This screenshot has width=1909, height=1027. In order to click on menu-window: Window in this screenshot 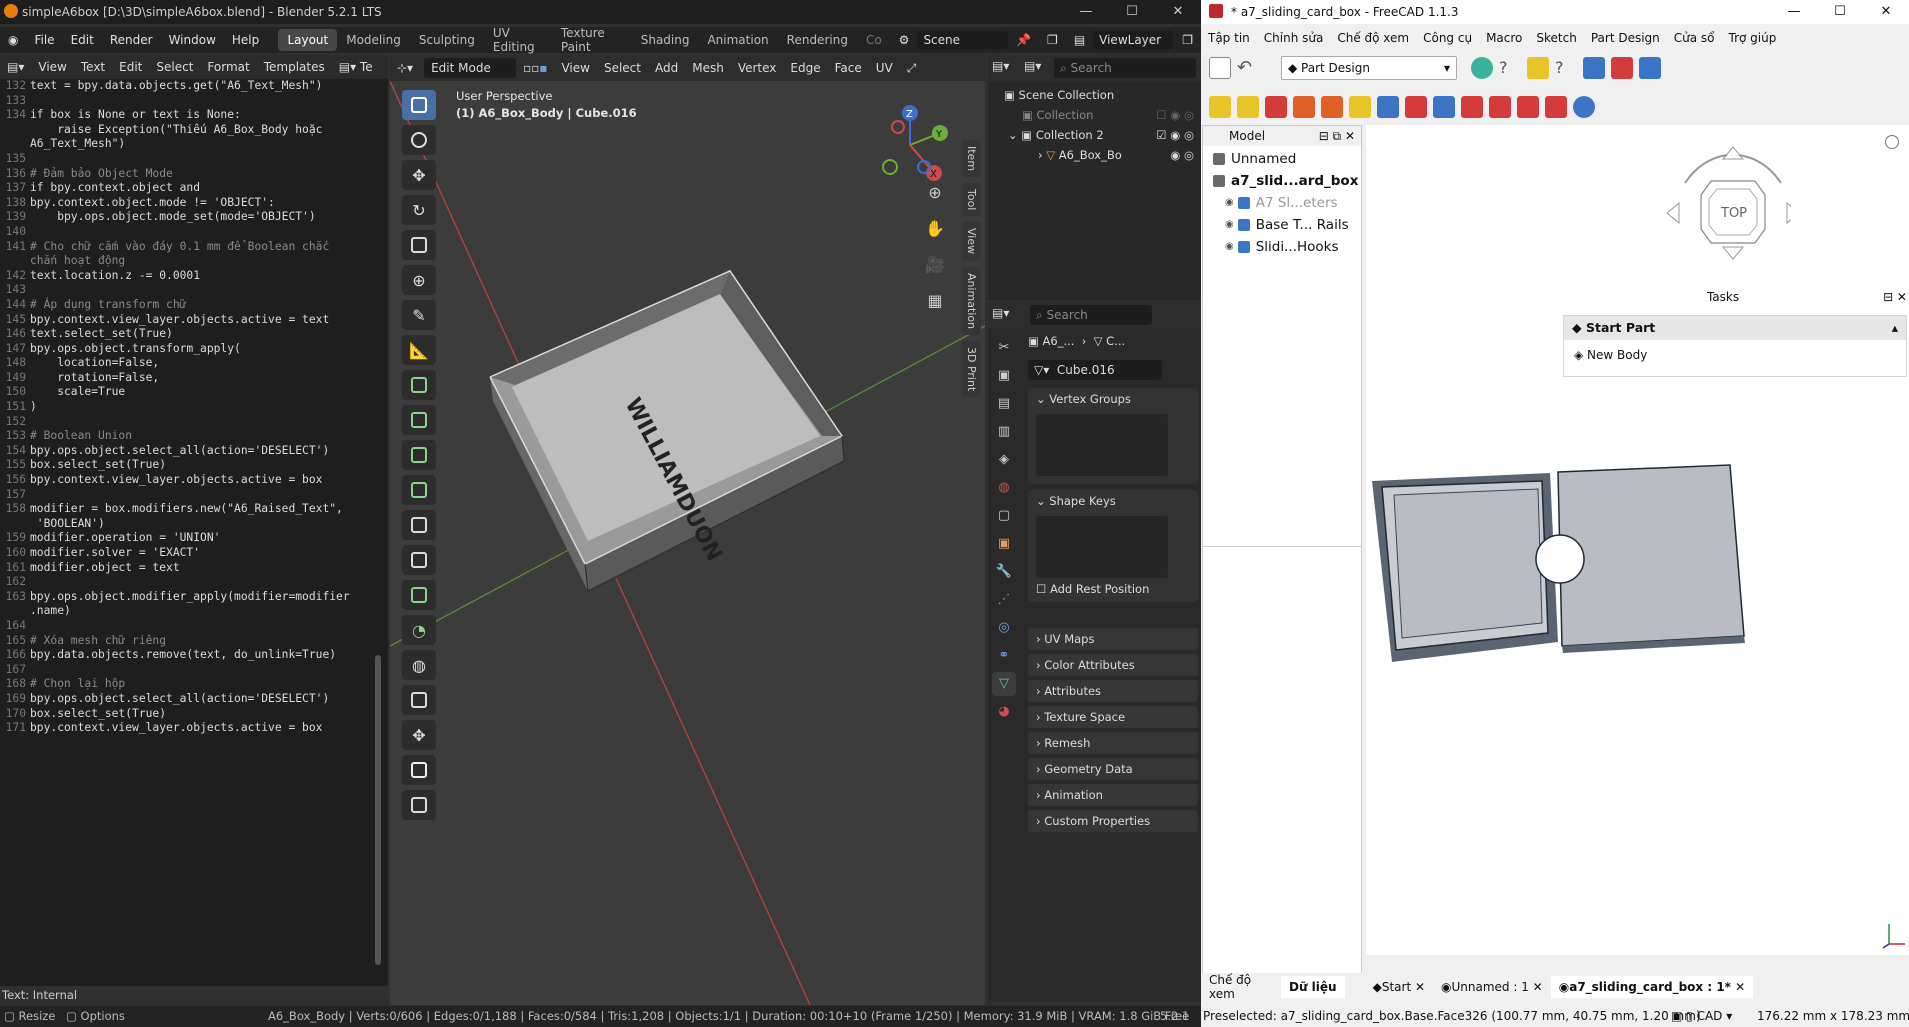, I will do `click(192, 40)`.